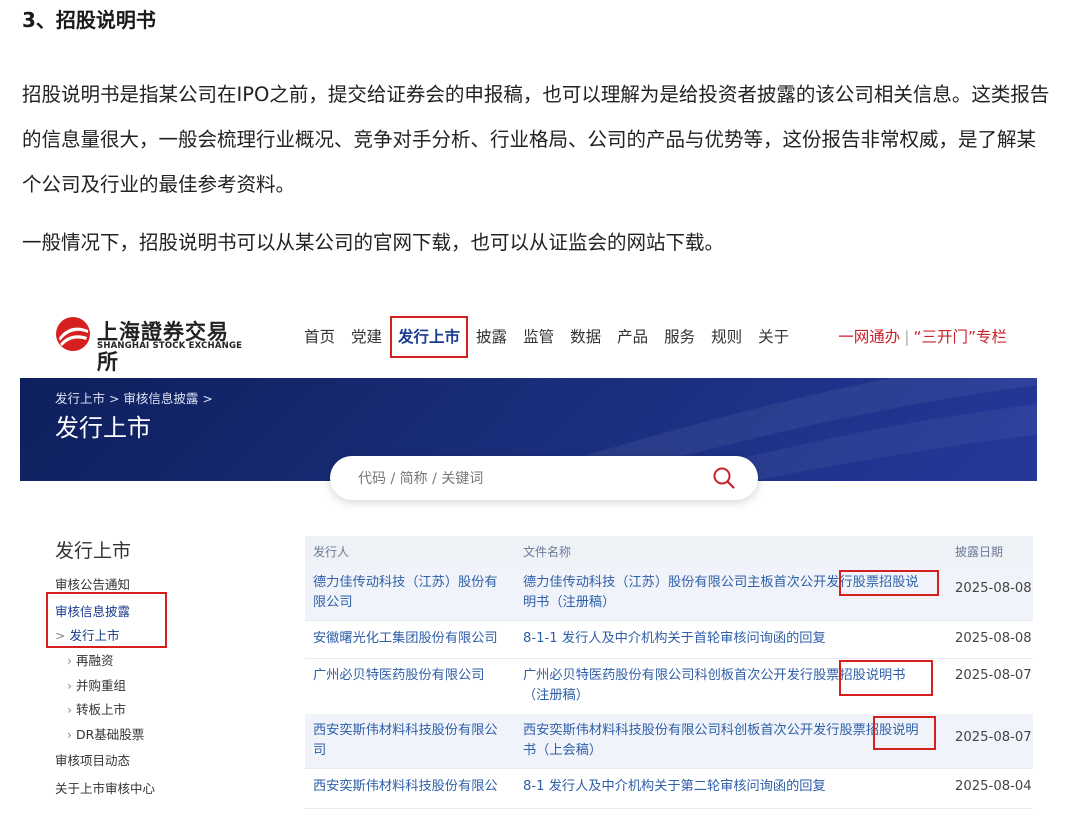 This screenshot has height=817, width=1074. Describe the element at coordinates (523, 479) in the screenshot. I see `search-input` at that location.